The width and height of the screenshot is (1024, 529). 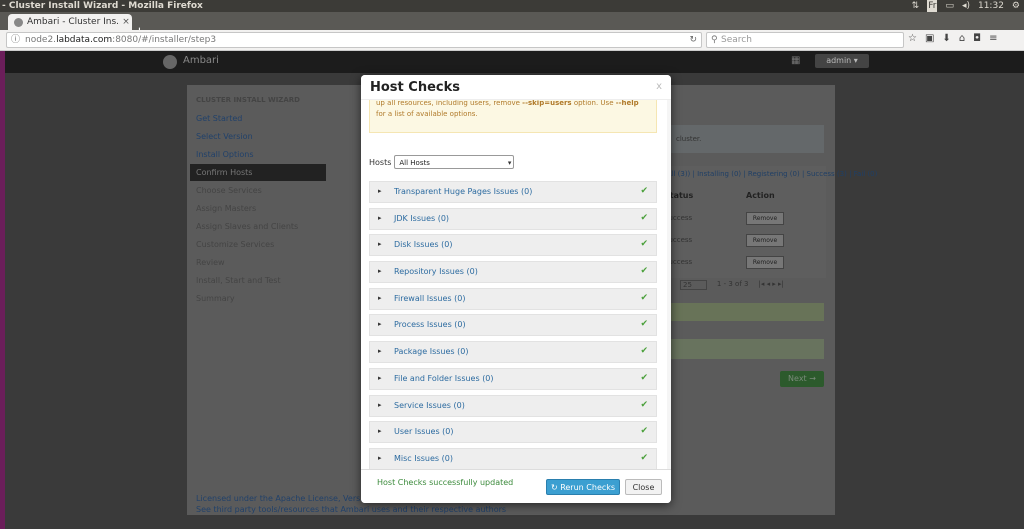 What do you see at coordinates (18, 22) in the screenshot?
I see `ambari-favicon-icon` at bounding box center [18, 22].